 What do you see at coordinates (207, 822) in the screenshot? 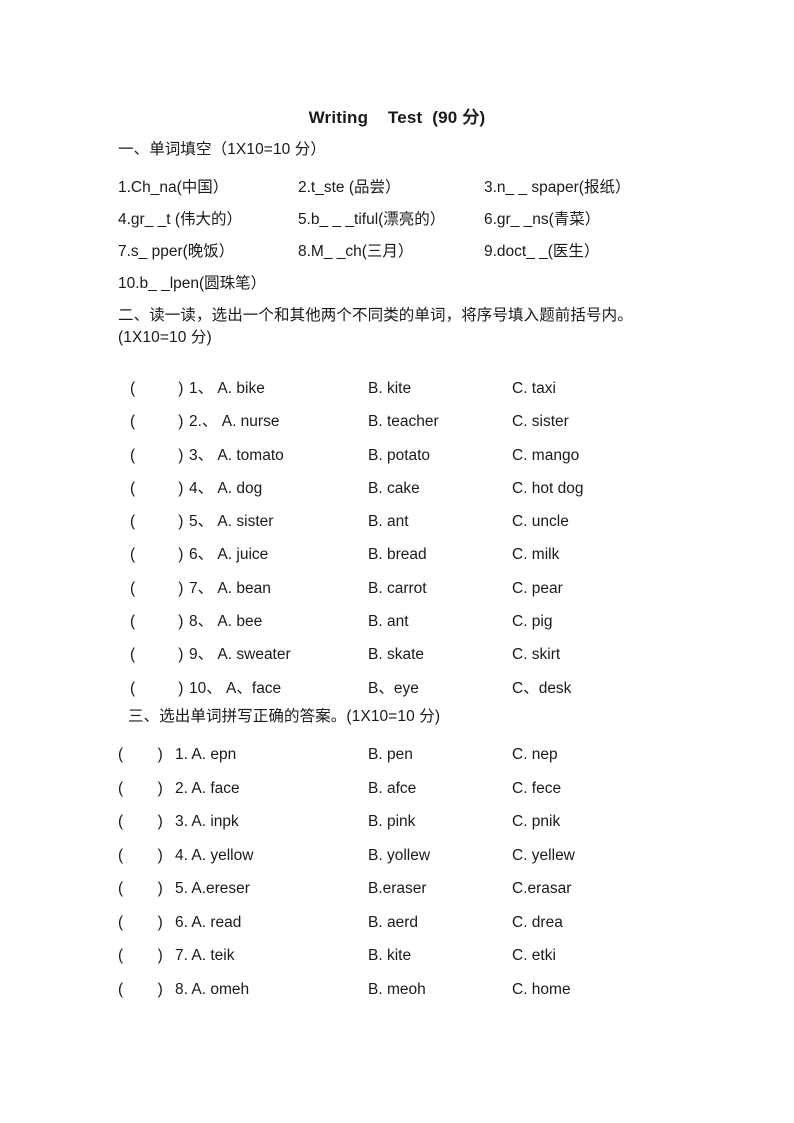
I see `choice-option-a: 3. A. inpk` at bounding box center [207, 822].